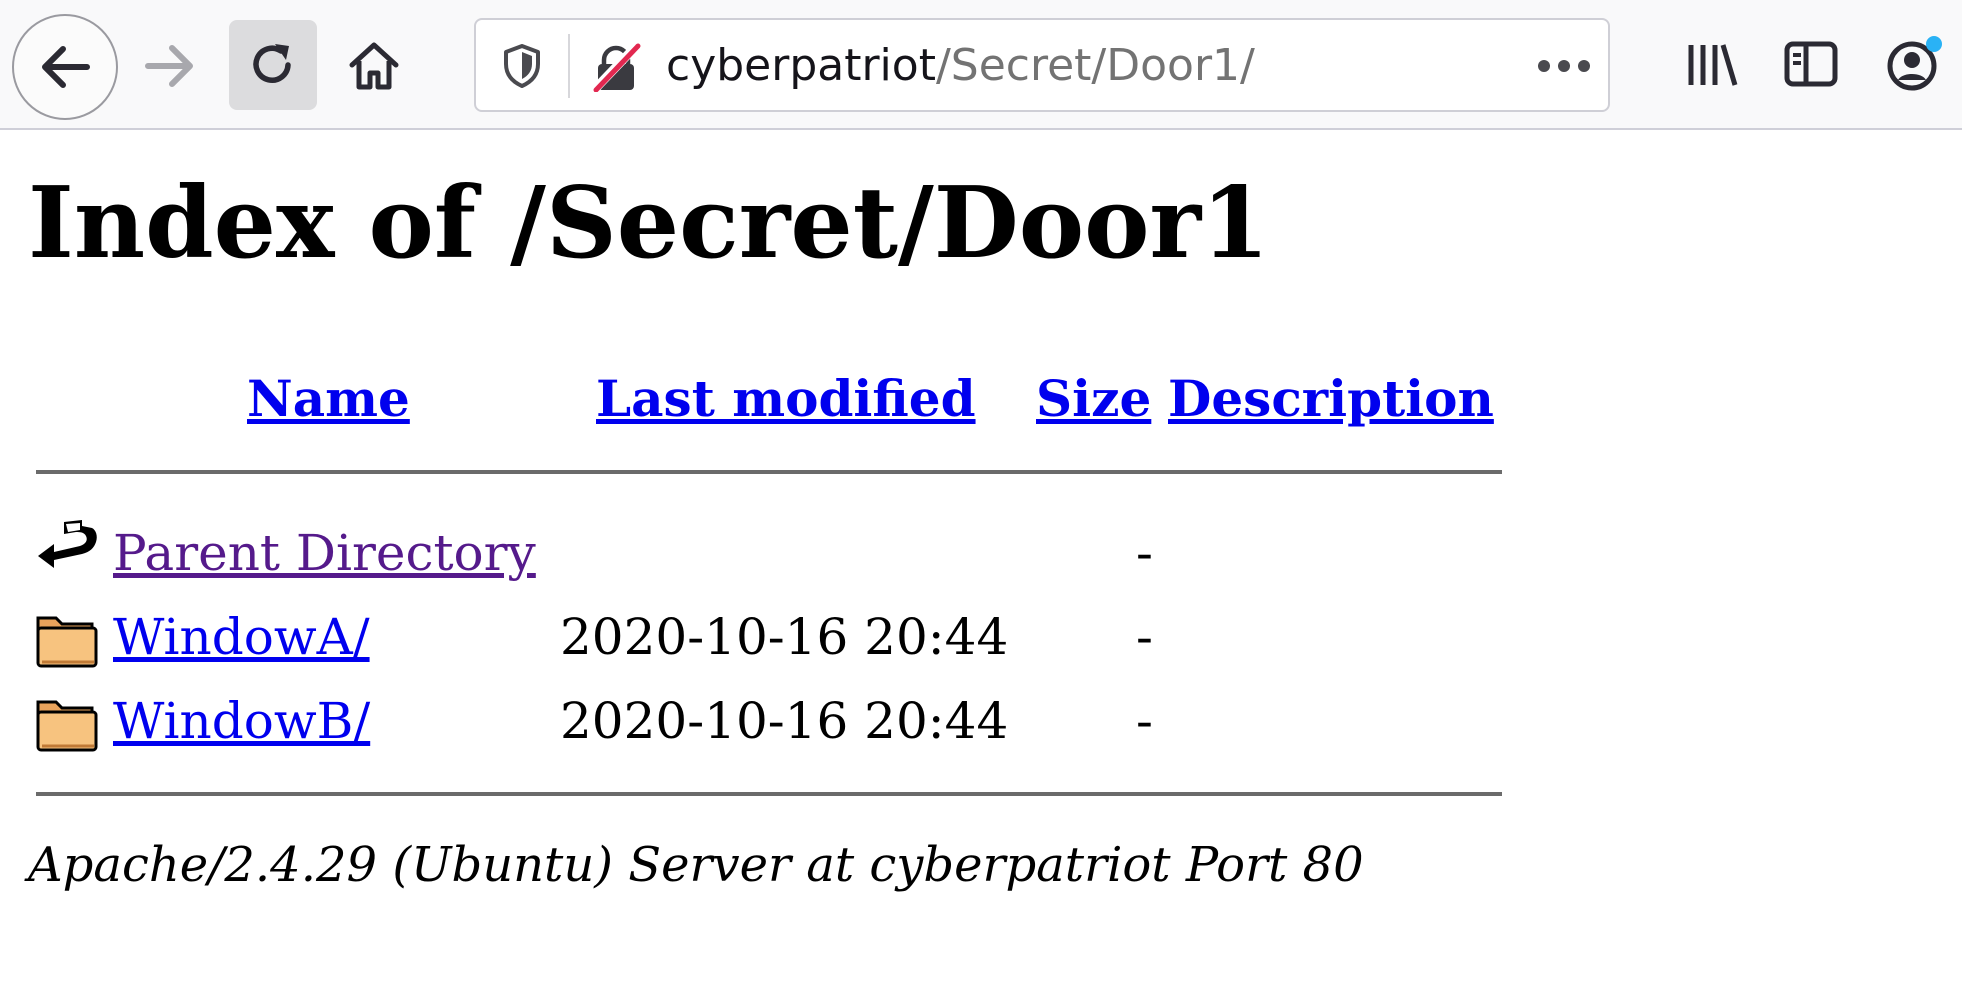 The width and height of the screenshot is (1962, 1006). I want to click on url-divider, so click(569, 66).